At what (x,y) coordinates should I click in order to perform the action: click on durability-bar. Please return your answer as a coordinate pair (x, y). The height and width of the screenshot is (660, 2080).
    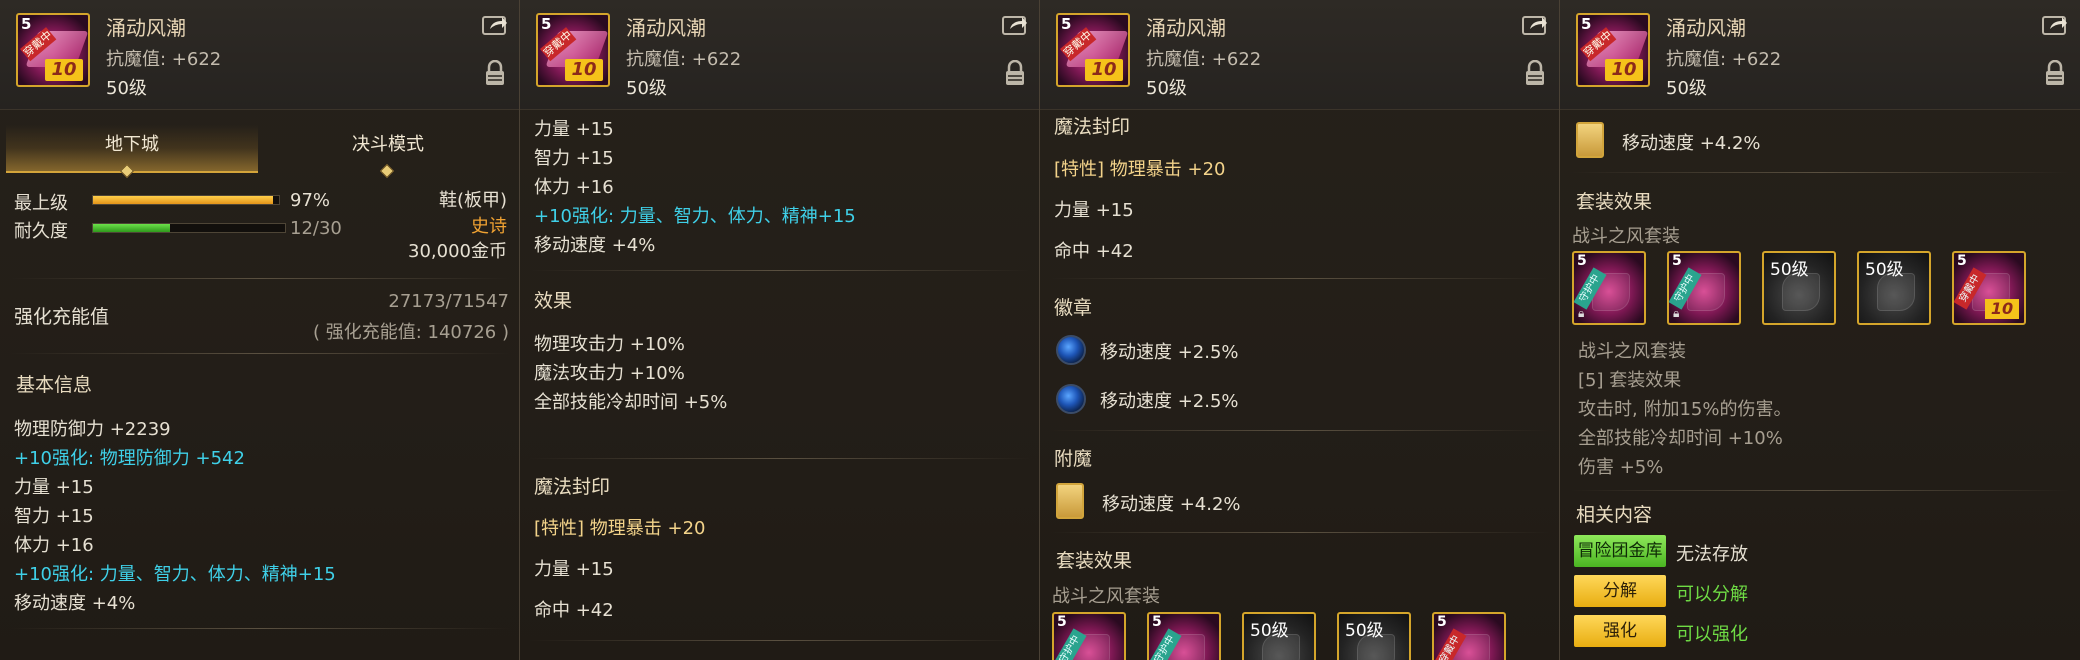
    Looking at the image, I should click on (189, 228).